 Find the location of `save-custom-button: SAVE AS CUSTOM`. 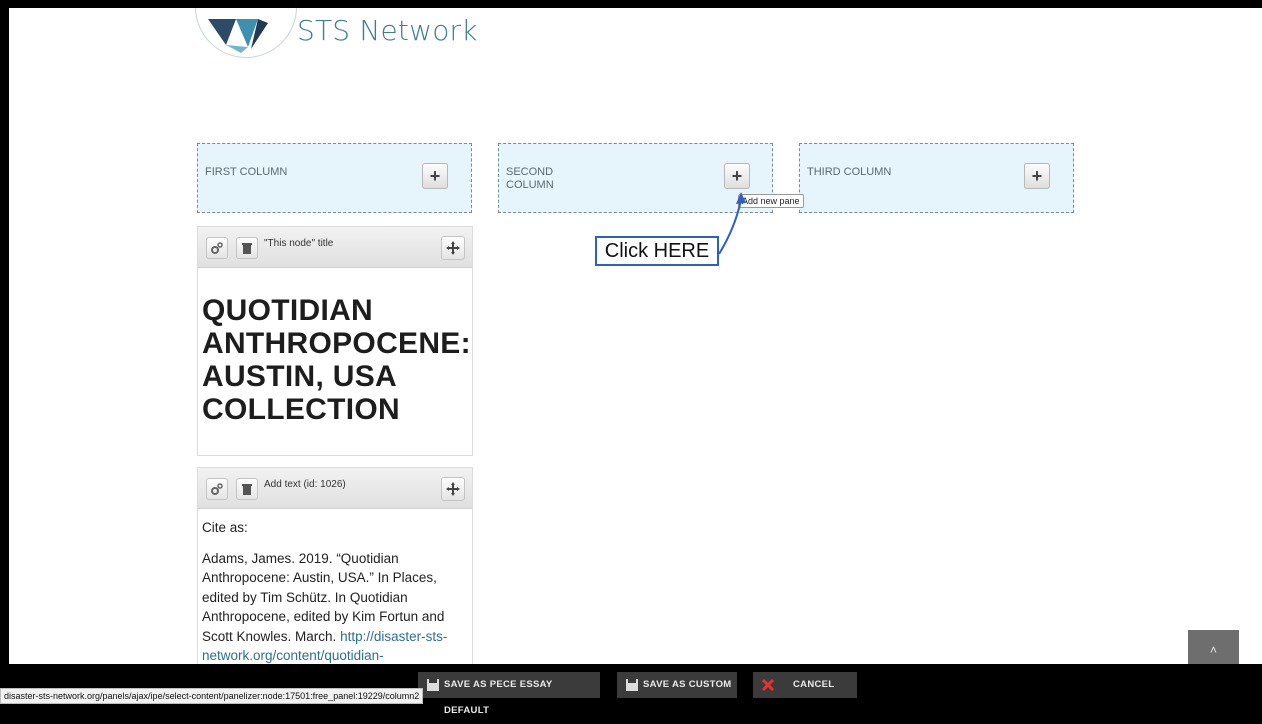

save-custom-button: SAVE AS CUSTOM is located at coordinates (677, 685).